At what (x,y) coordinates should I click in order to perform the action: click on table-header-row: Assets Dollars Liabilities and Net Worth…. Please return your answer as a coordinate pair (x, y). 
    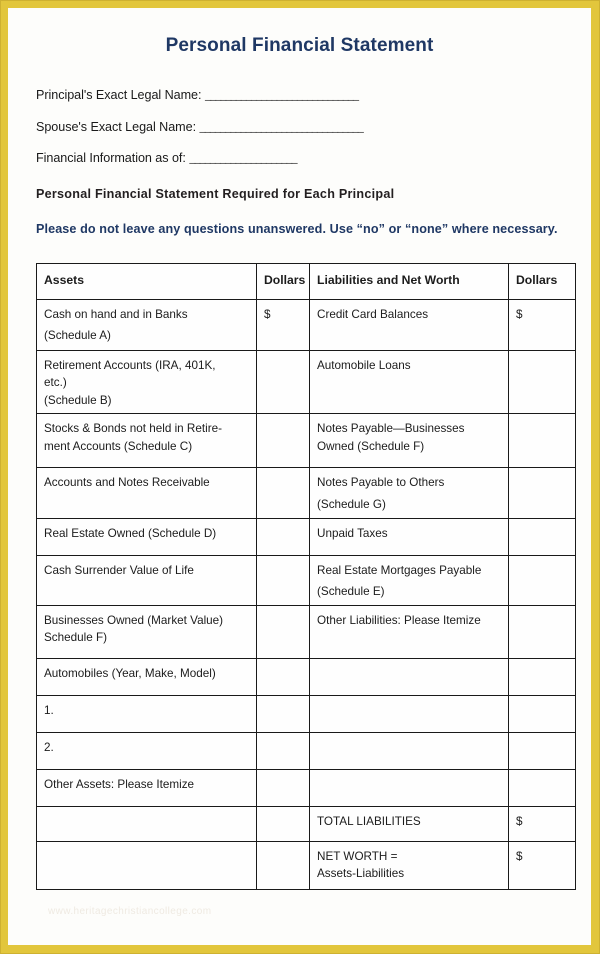
    Looking at the image, I should click on (306, 281).